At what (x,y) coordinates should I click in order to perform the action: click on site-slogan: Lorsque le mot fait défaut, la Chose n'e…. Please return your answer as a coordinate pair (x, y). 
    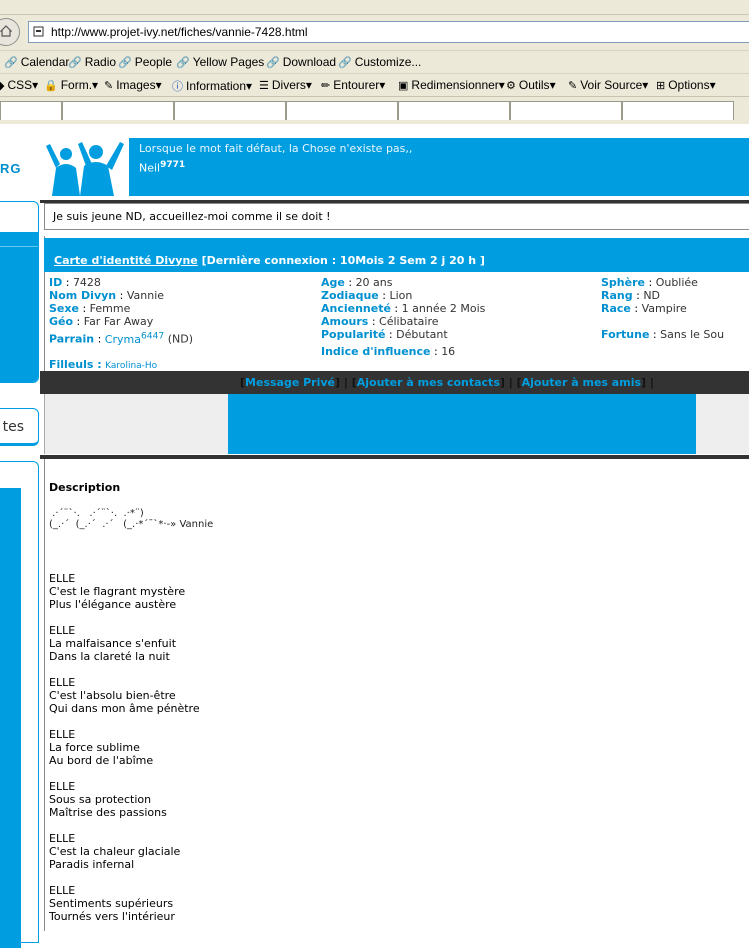
    Looking at the image, I should click on (276, 148).